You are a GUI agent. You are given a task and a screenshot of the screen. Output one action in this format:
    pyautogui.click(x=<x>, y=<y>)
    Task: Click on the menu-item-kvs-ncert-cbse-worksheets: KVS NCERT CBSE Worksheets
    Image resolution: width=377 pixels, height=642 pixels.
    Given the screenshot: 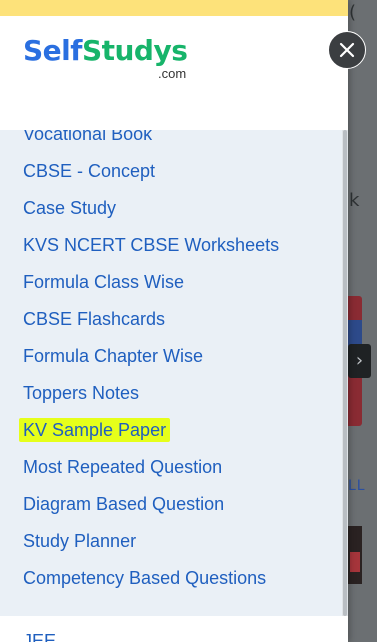 What is the action you would take?
    pyautogui.click(x=151, y=245)
    